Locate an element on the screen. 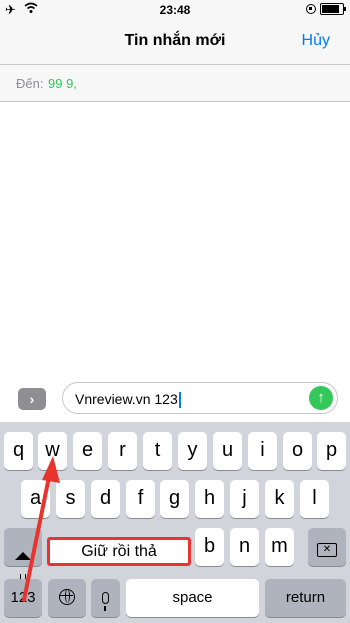 The height and width of the screenshot is (623, 350). return-key: return is located at coordinates (305, 598).